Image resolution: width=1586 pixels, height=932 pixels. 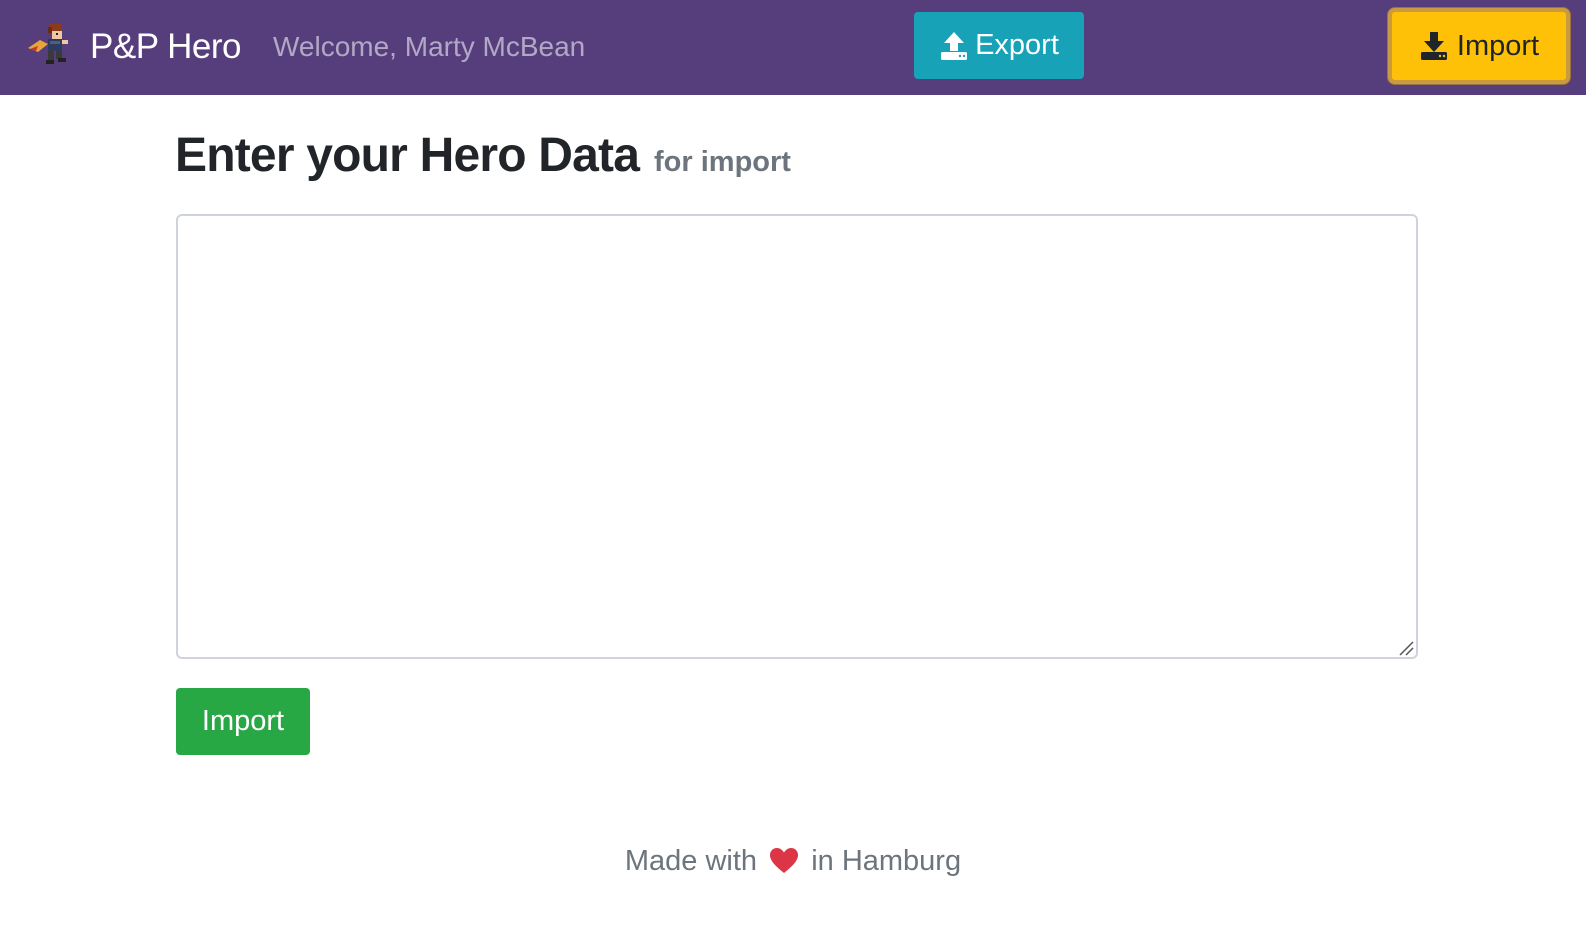 I want to click on resize-grip-icon, so click(x=1406, y=648).